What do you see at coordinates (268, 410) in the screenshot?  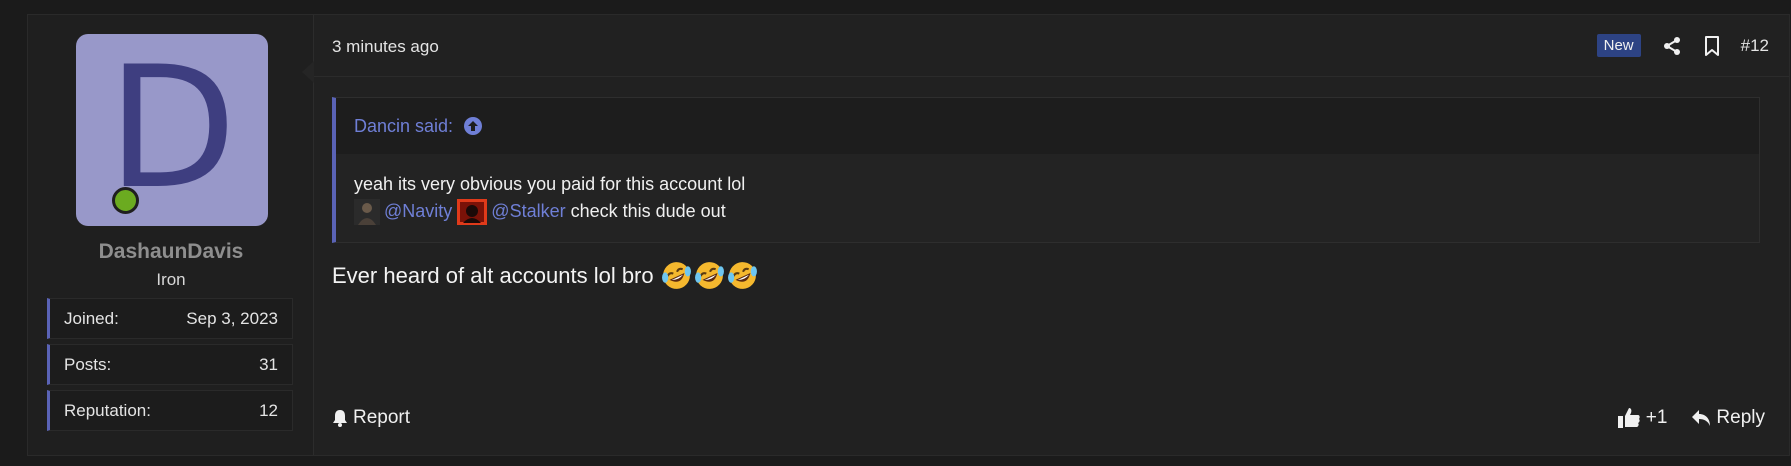 I see `stat-value: 12` at bounding box center [268, 410].